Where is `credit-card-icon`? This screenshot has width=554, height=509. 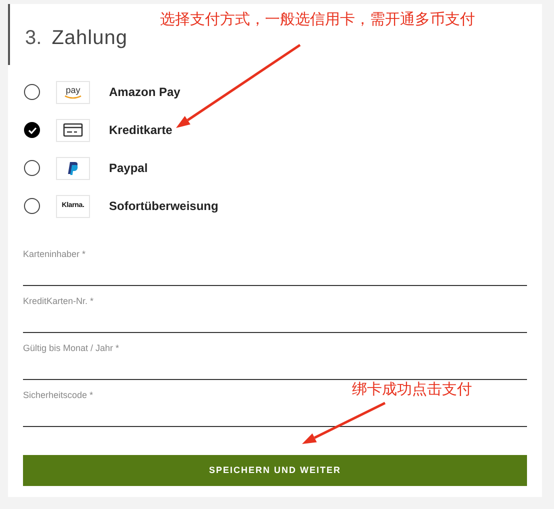 credit-card-icon is located at coordinates (73, 130).